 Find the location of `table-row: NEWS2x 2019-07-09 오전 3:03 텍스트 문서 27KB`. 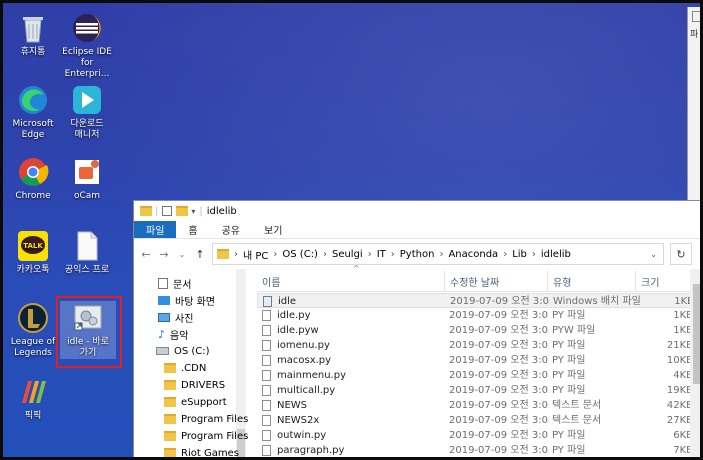

table-row: NEWS2x 2019-07-09 오전 3:03 텍스트 문서 27KB is located at coordinates (478, 420).